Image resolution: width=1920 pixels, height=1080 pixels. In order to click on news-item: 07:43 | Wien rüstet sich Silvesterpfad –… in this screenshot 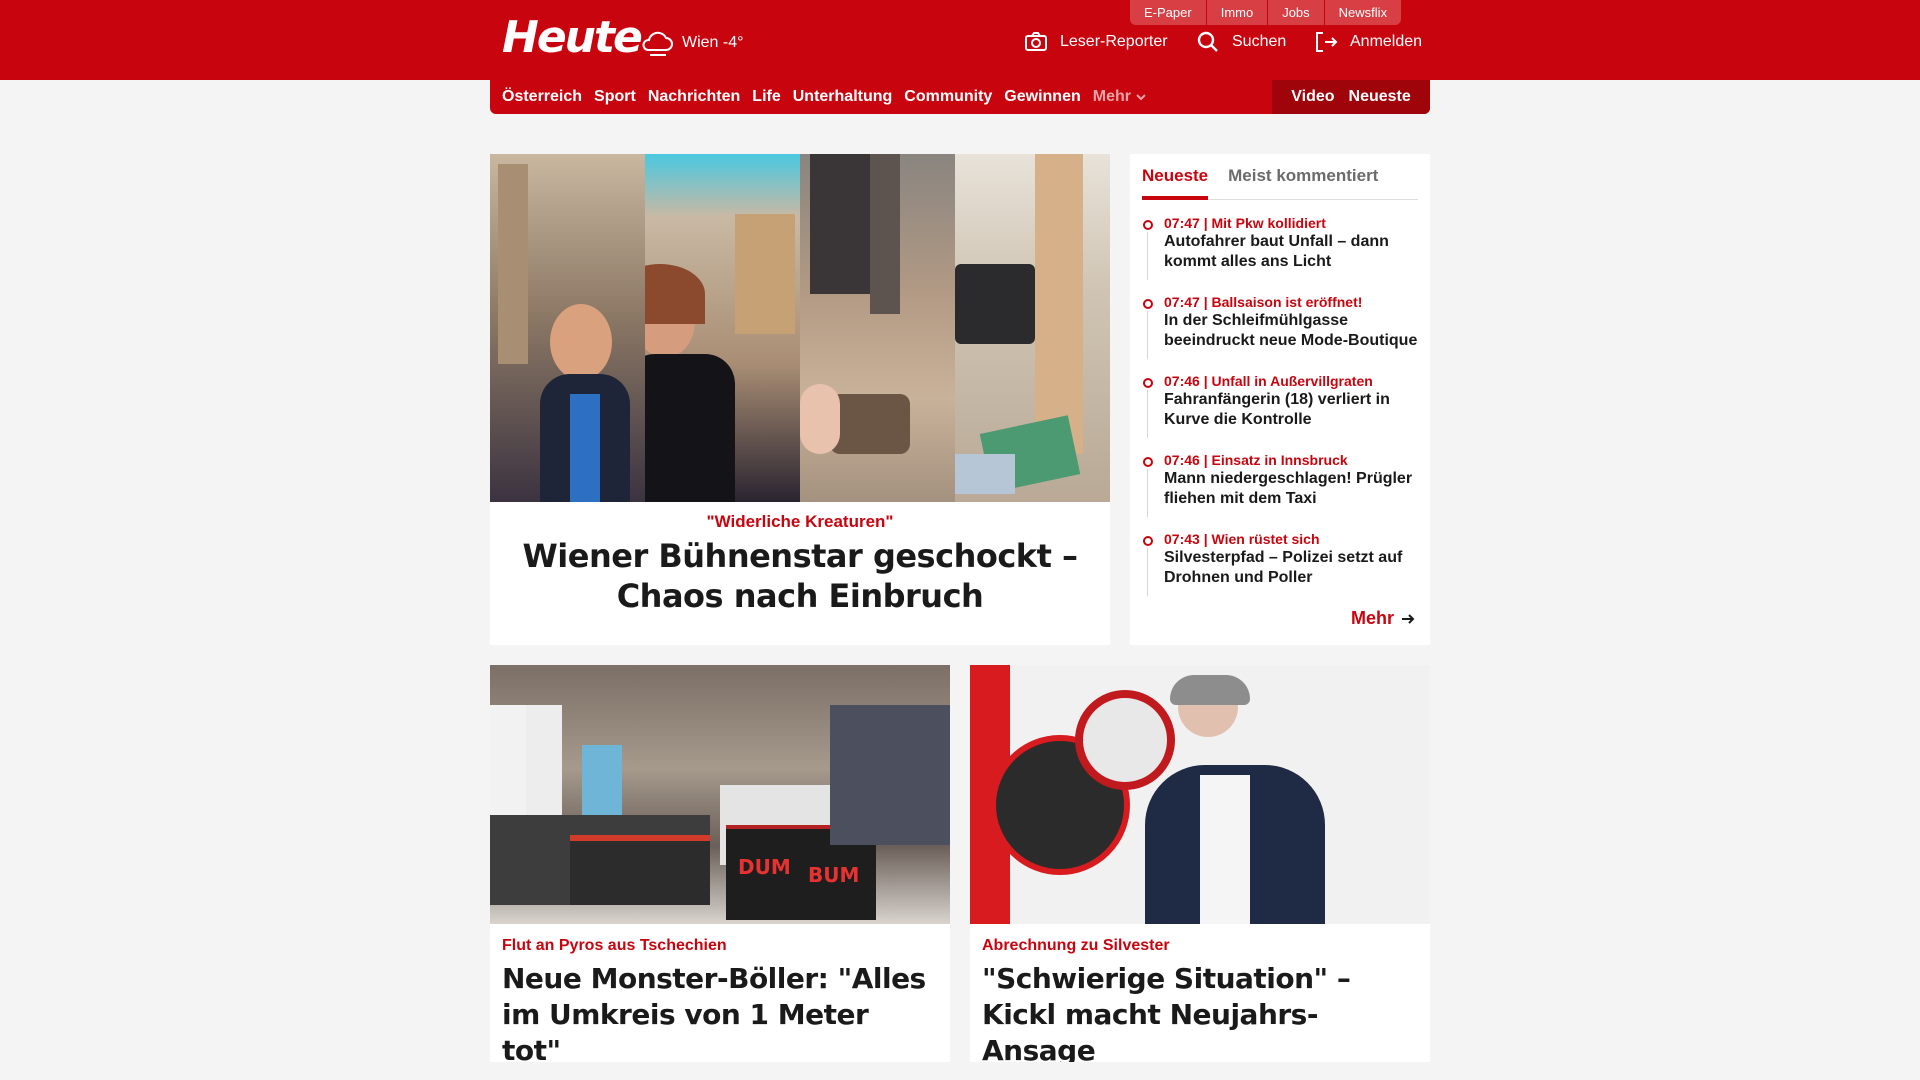, I will do `click(1282, 569)`.